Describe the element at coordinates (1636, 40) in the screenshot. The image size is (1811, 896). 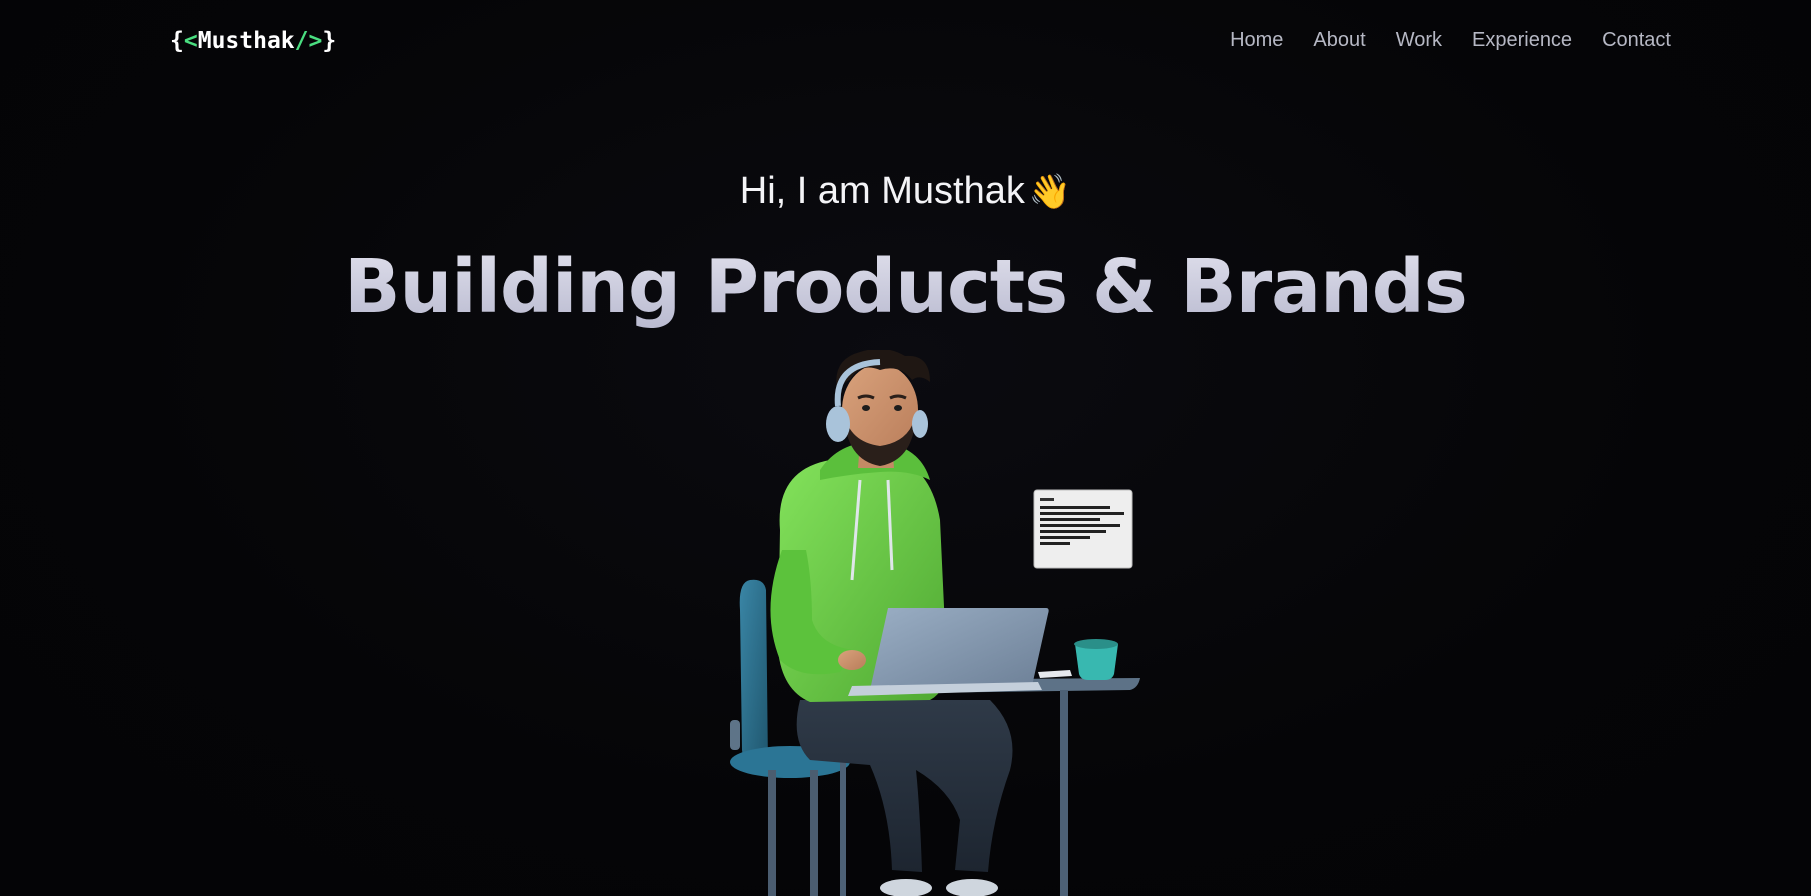
I see `nav-link-contact: Contact` at that location.